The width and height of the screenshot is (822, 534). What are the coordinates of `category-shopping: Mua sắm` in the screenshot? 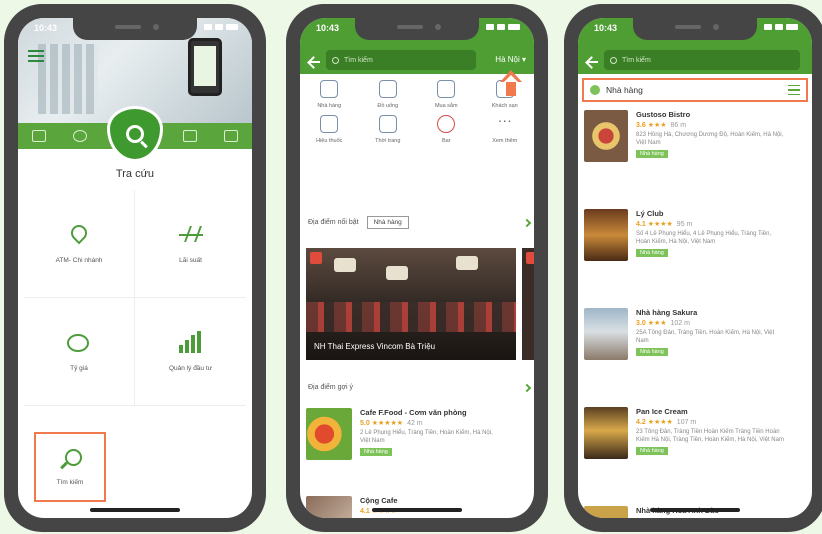 It's located at (446, 94).